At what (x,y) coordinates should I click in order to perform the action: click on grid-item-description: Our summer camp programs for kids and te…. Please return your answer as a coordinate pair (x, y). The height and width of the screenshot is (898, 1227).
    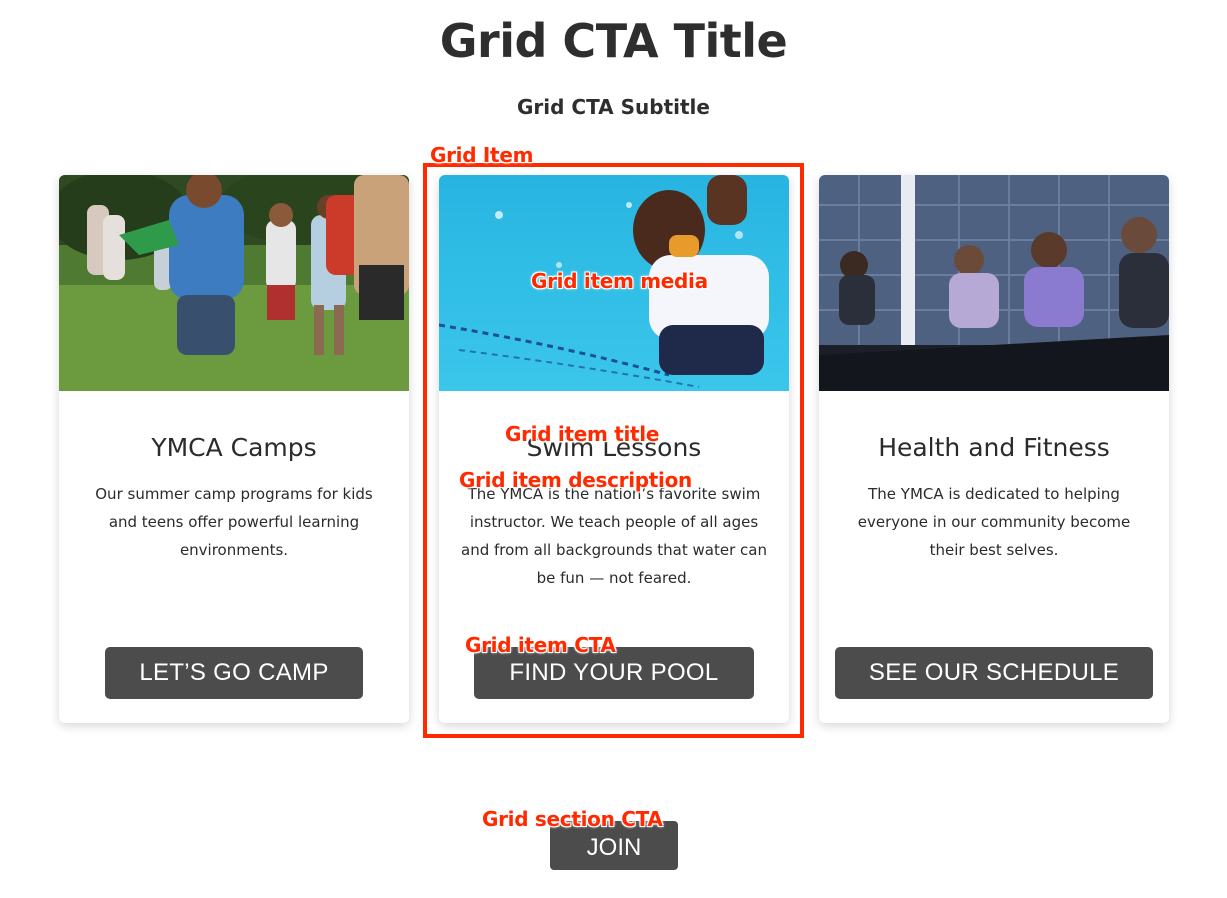
    Looking at the image, I should click on (234, 522).